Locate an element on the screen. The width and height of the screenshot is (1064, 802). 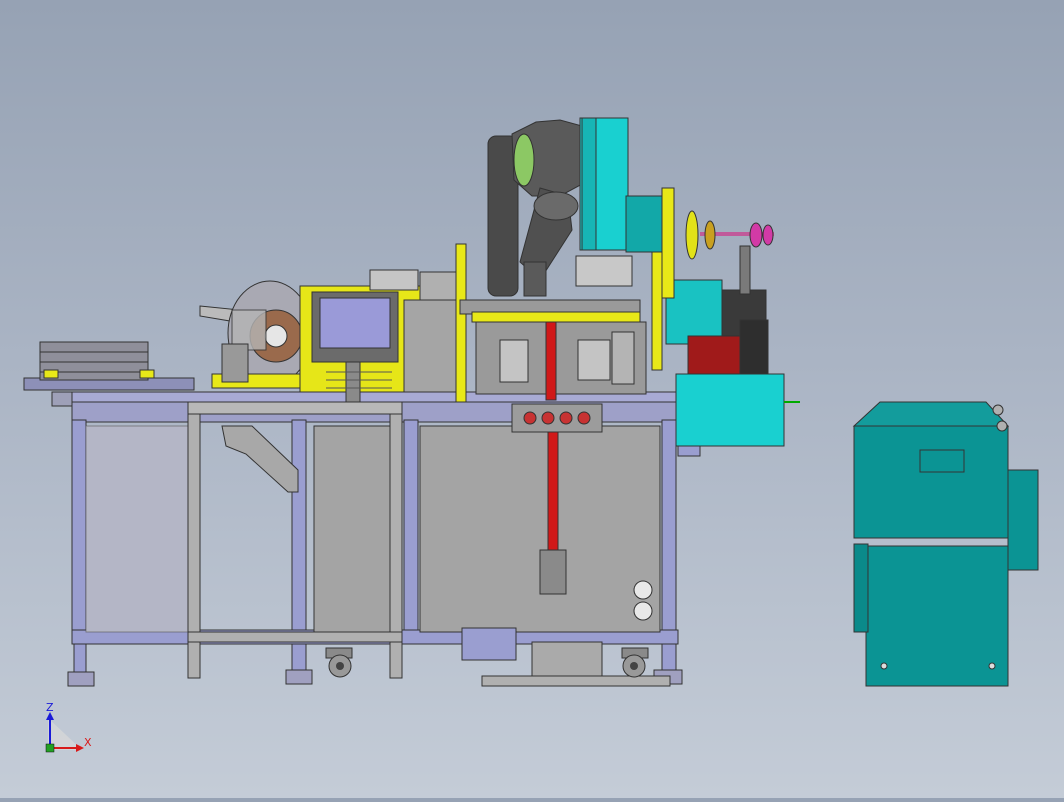
bowl-feeder is located at coordinates (256, 334).